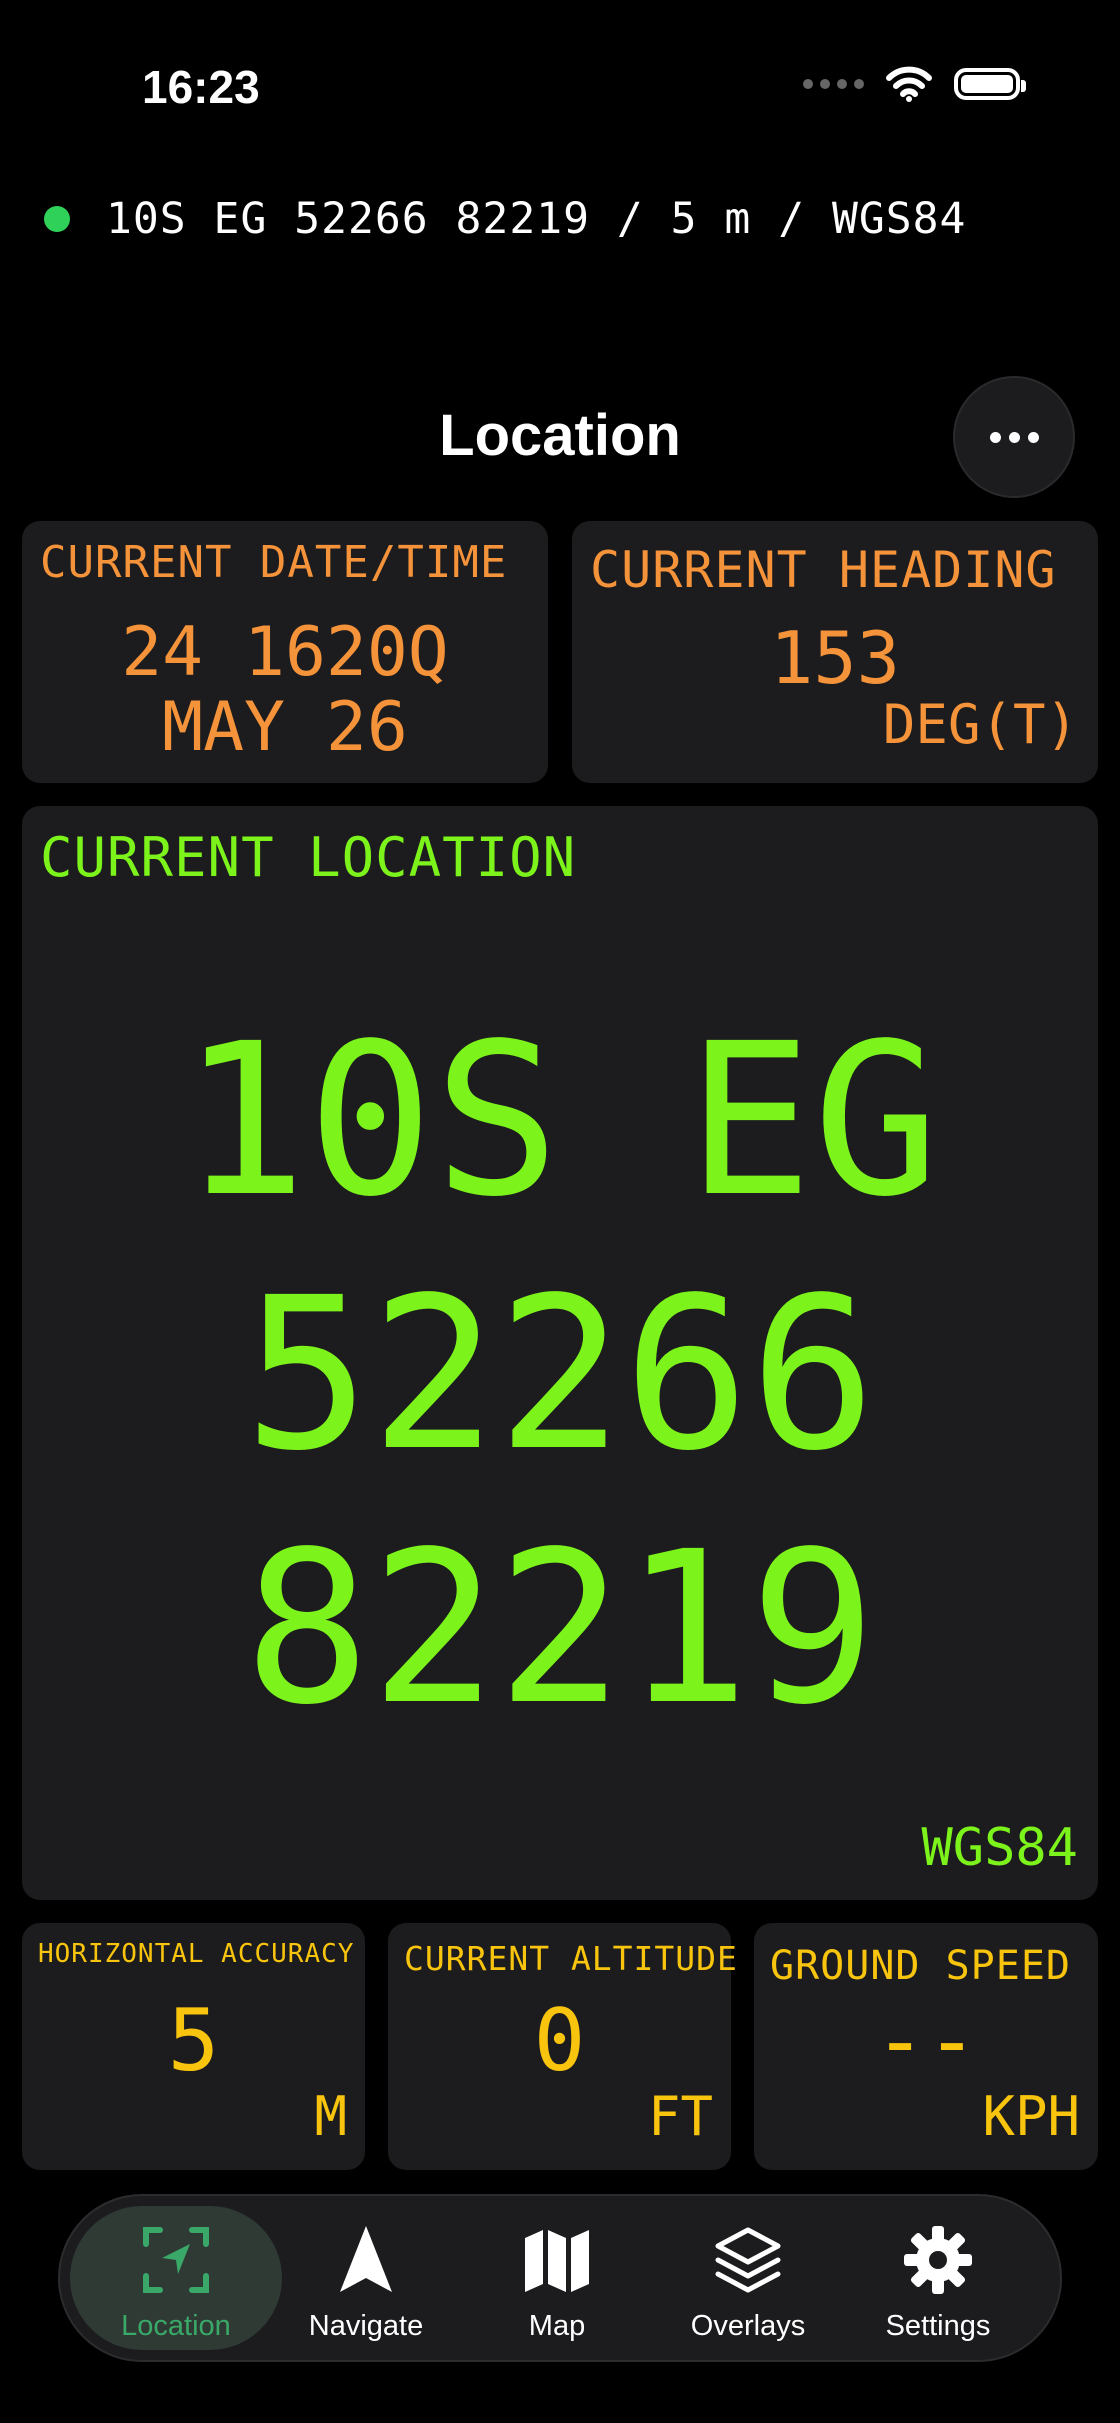  I want to click on heading-unit: DEG(T), so click(980, 724).